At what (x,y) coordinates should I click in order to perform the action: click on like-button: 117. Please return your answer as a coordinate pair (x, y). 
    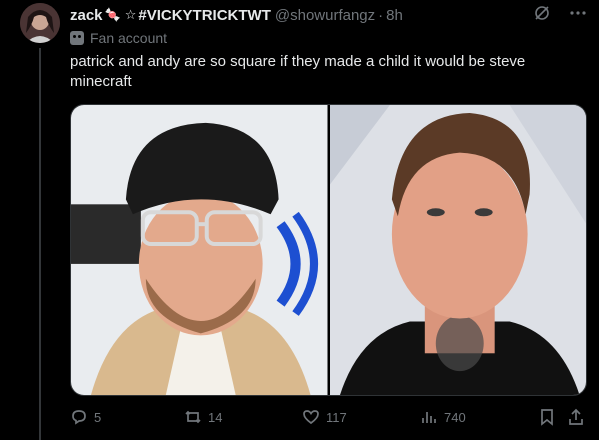
    Looking at the image, I should click on (324, 417).